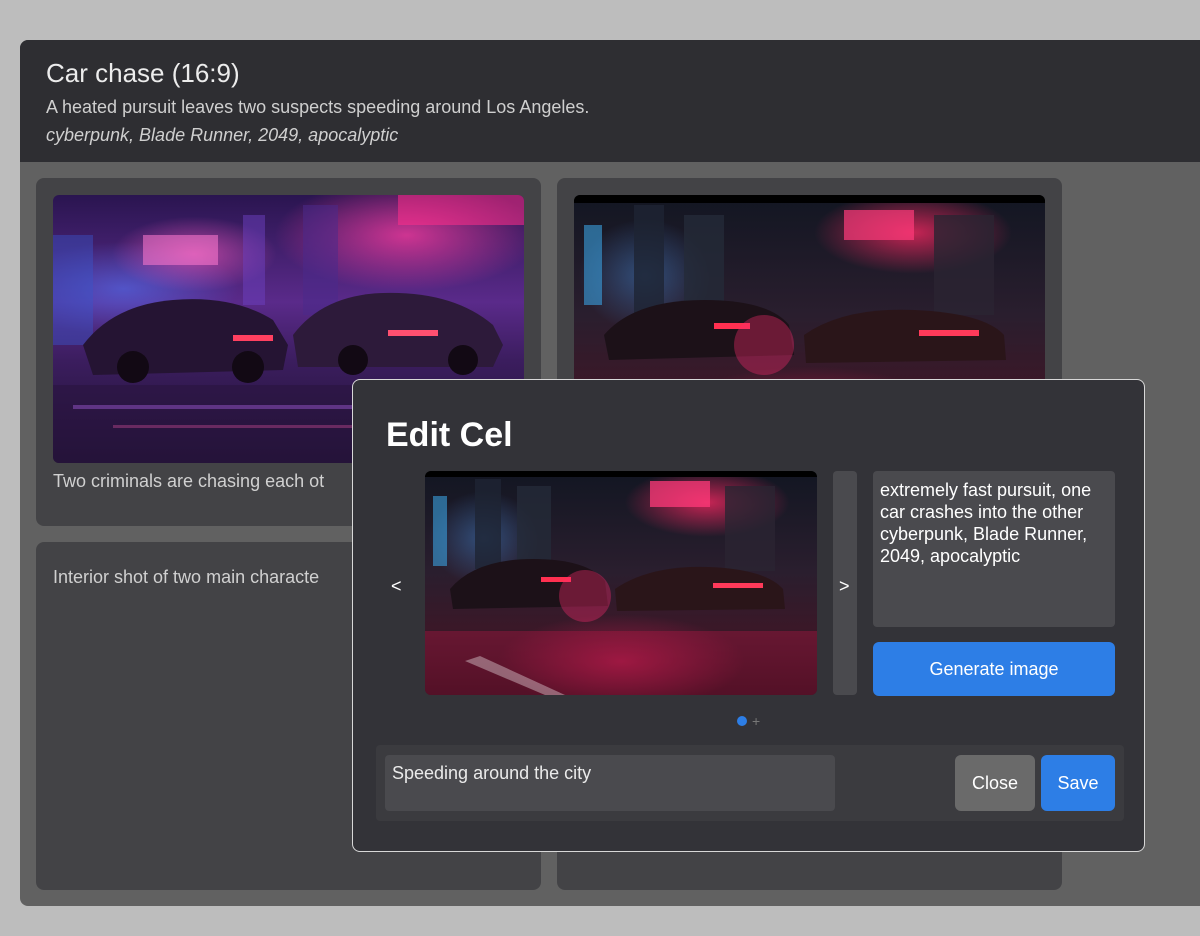 This screenshot has width=1200, height=936. Describe the element at coordinates (995, 783) in the screenshot. I see `close-button: Close` at that location.